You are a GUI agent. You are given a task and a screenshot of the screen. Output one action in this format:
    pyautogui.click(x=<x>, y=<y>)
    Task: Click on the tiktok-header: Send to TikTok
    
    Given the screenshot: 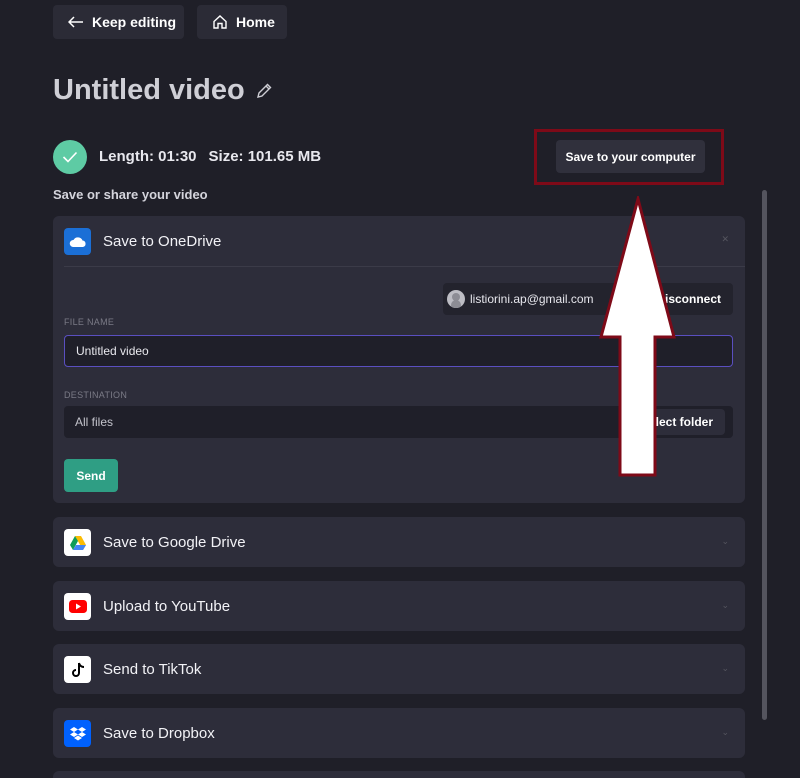 What is the action you would take?
    pyautogui.click(x=132, y=669)
    